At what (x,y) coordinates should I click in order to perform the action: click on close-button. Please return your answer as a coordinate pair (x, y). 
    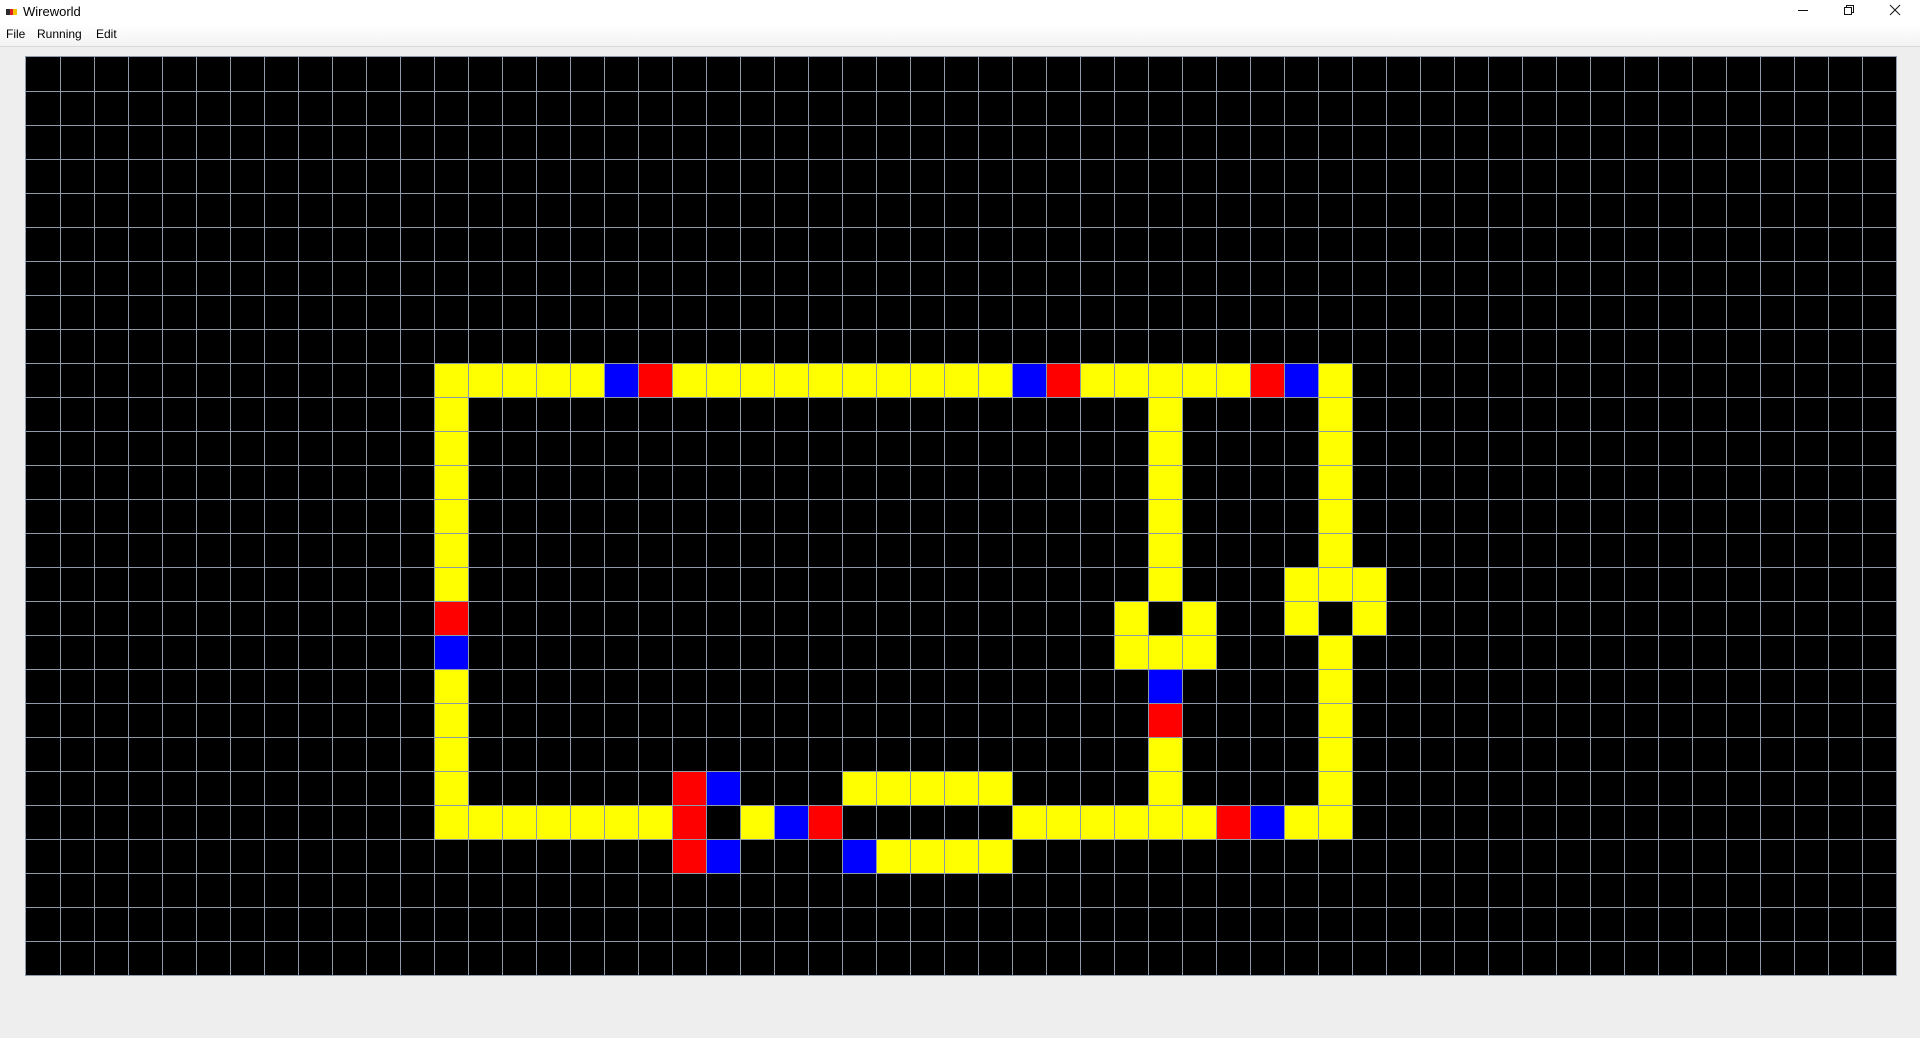
    Looking at the image, I should click on (1895, 11).